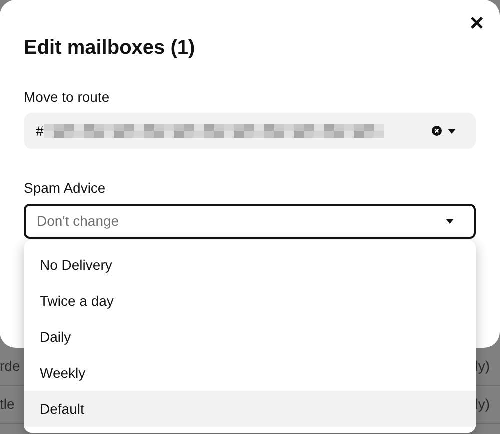 The image size is (500, 434). Describe the element at coordinates (250, 265) in the screenshot. I see `dropdown-option: No Delivery` at that location.